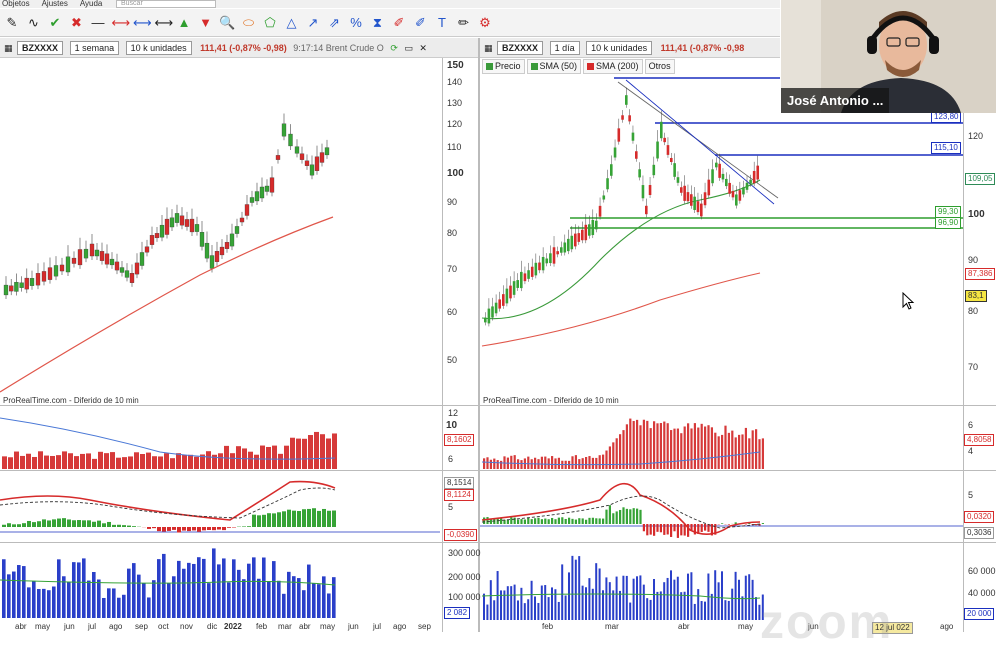  I want to click on ind2-axis-label: 5, so click(450, 507).